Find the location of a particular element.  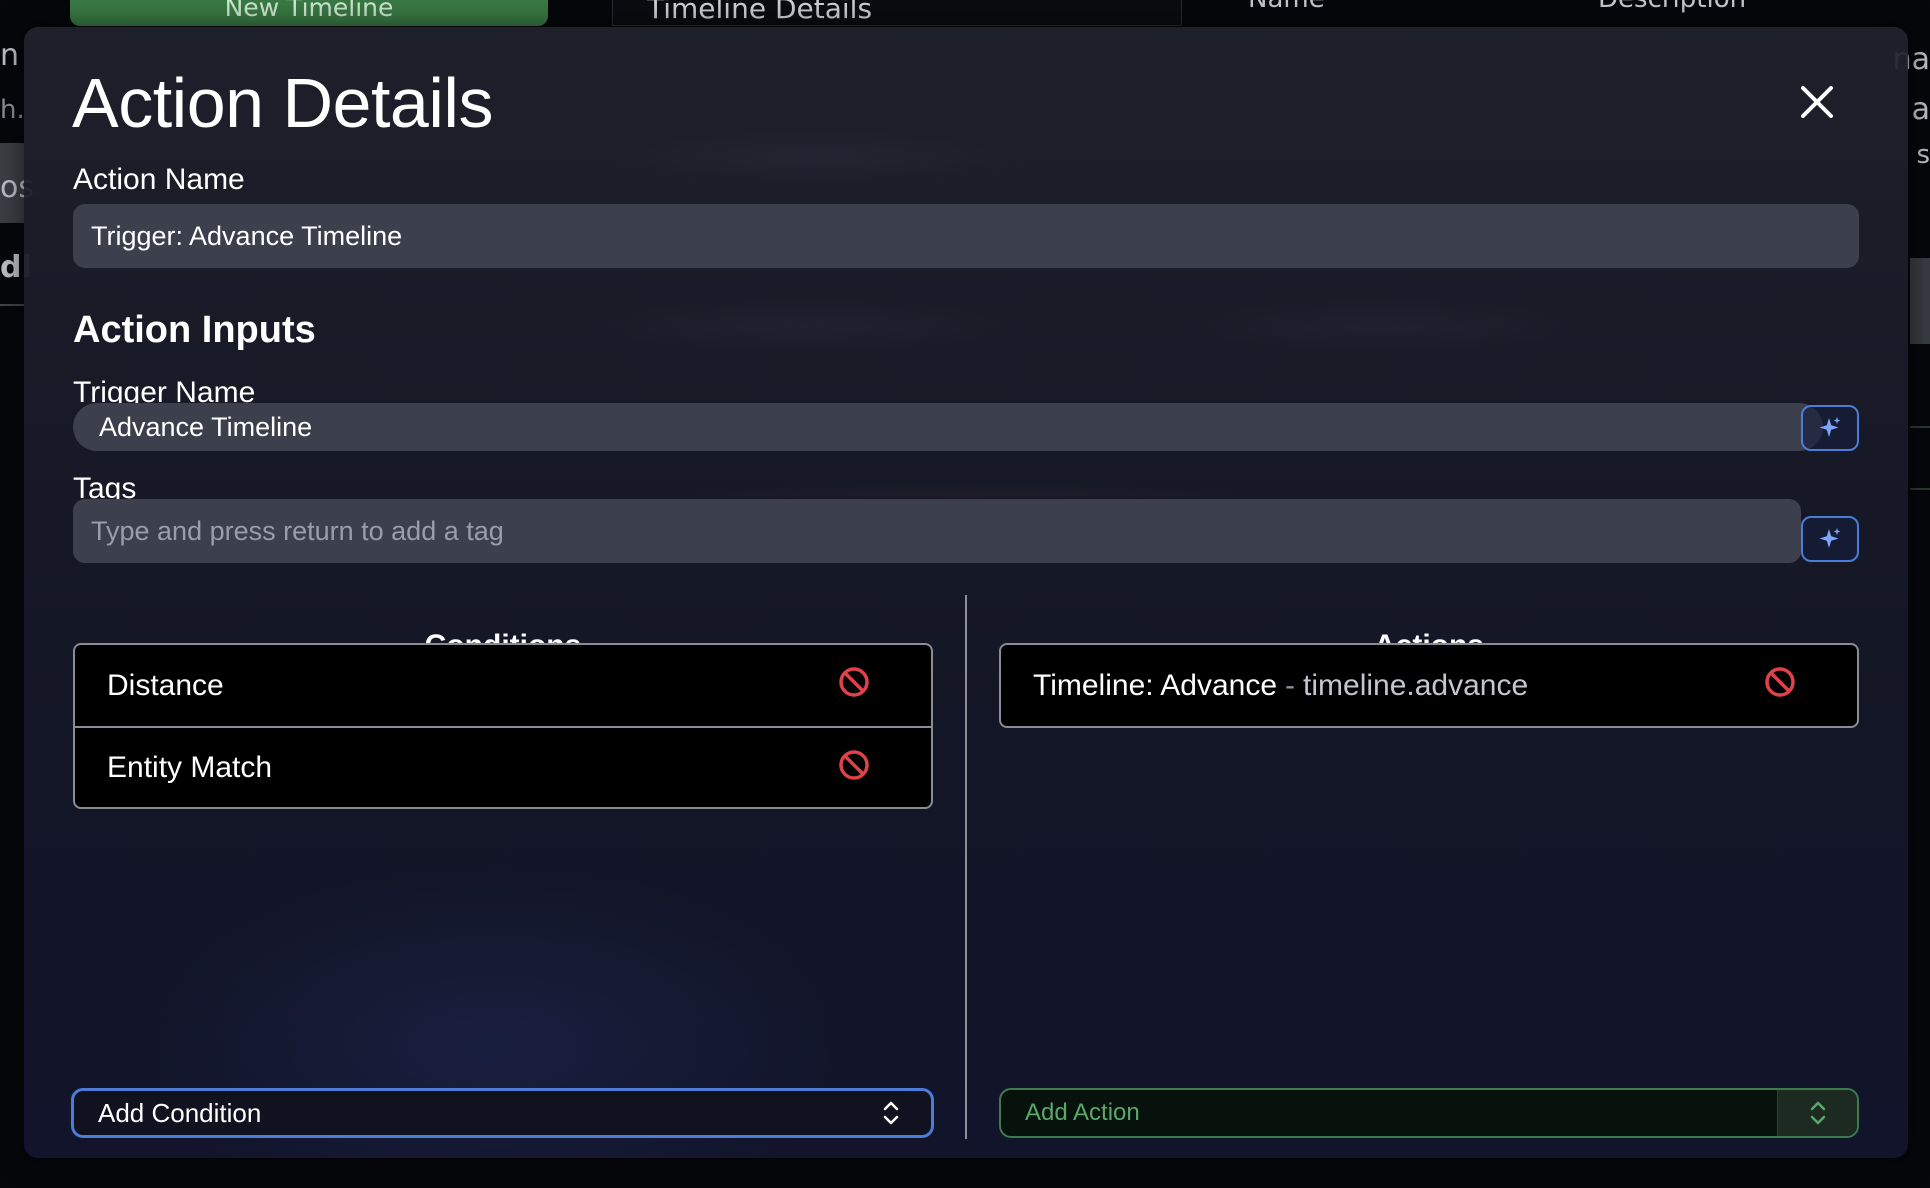

condition-label: Entity Match is located at coordinates (190, 767).